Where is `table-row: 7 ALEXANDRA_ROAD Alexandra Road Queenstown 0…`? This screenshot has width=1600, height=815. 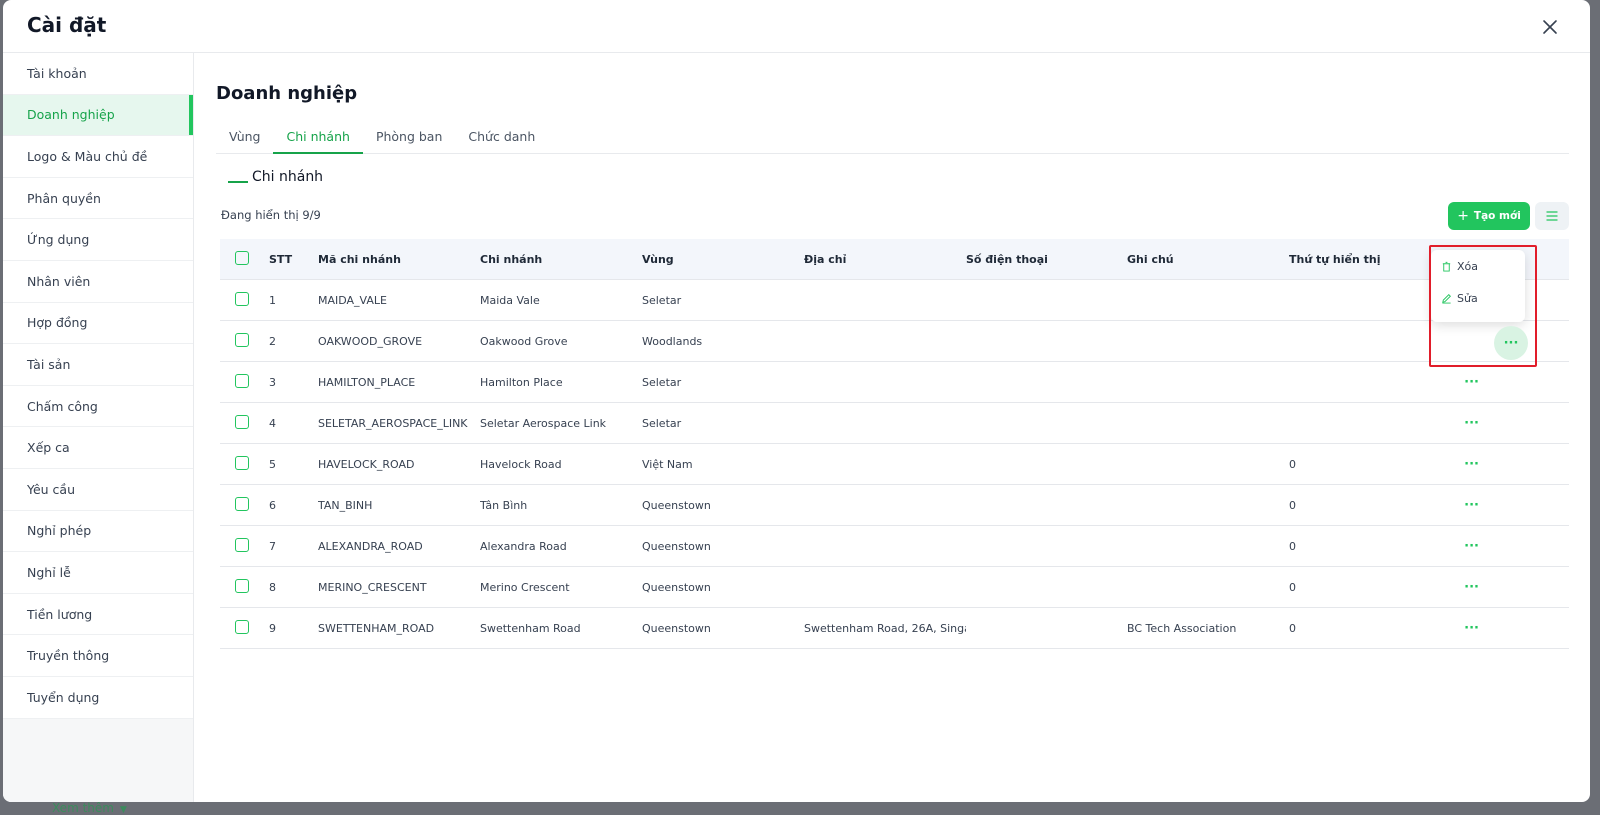 table-row: 7 ALEXANDRA_ROAD Alexandra Road Queenstown 0… is located at coordinates (894, 546).